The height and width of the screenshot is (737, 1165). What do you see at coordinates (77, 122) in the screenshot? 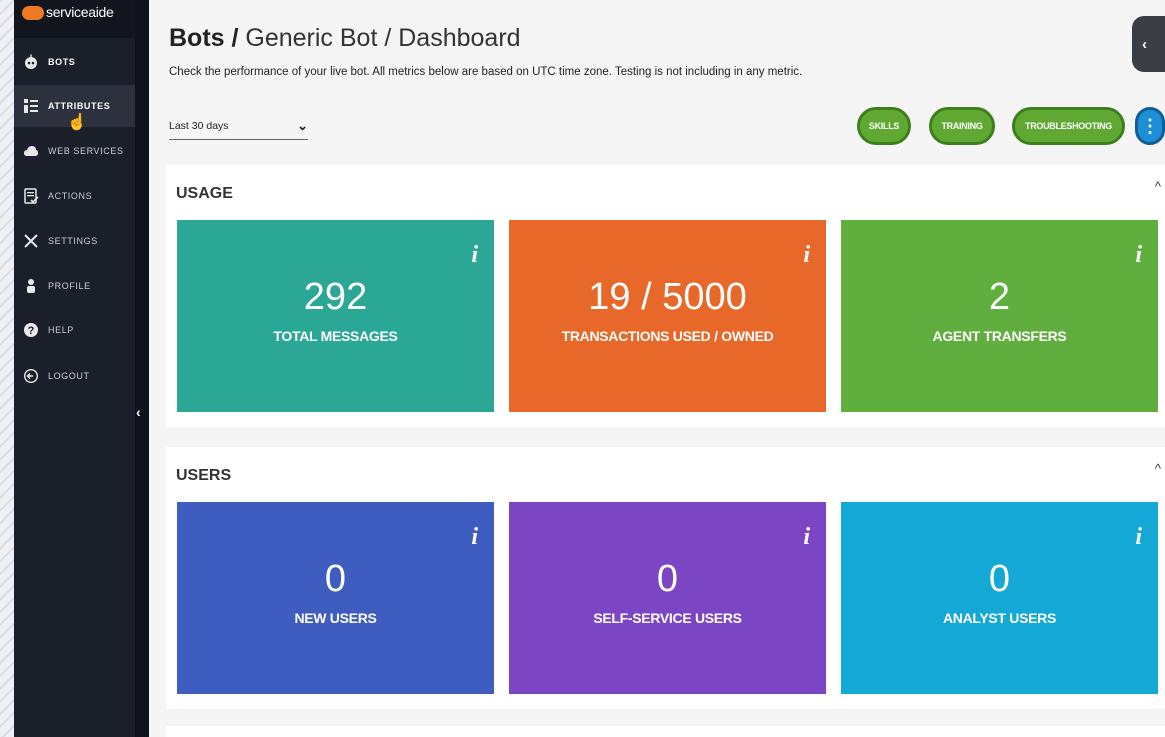
I see `hand-cursor-icon: ☝` at bounding box center [77, 122].